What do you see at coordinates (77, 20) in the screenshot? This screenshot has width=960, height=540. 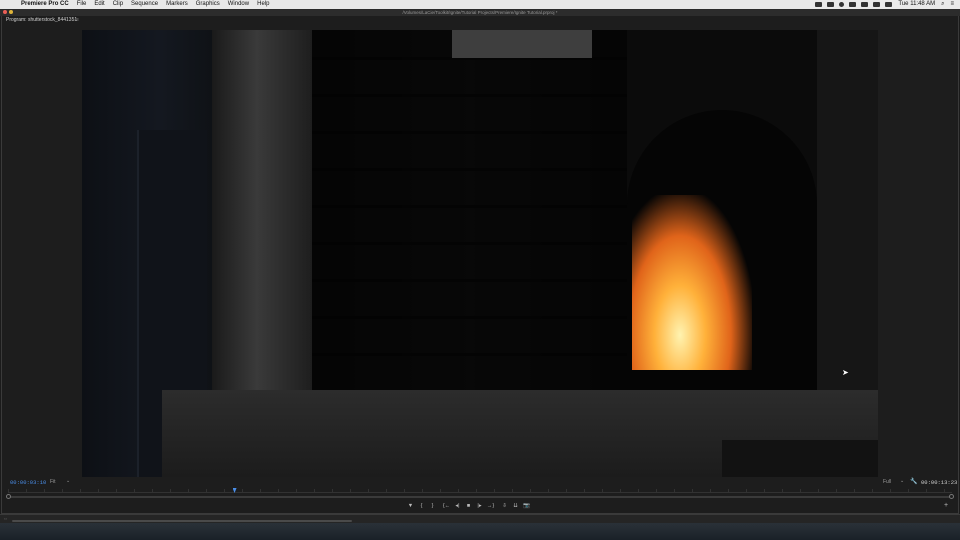 I see `panel-menu-icon: ≡` at bounding box center [77, 20].